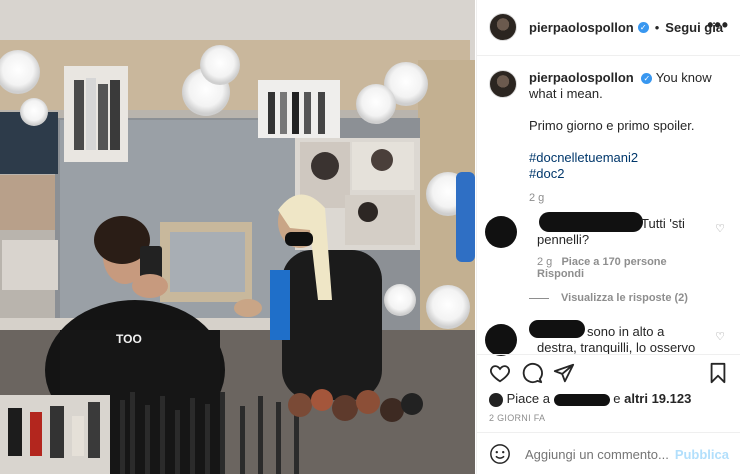  What do you see at coordinates (612, 125) in the screenshot?
I see `caption-line-2: Primo giorno e primo spoiler.` at bounding box center [612, 125].